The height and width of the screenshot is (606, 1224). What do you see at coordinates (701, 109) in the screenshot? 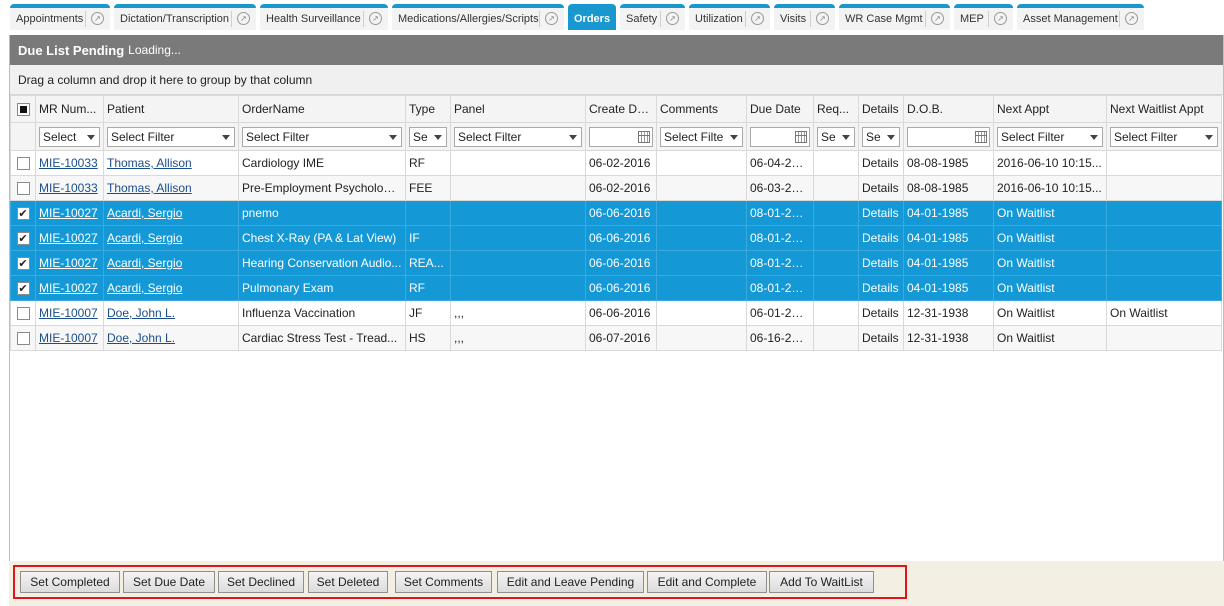
I see `column-header-comments: Comments` at bounding box center [701, 109].